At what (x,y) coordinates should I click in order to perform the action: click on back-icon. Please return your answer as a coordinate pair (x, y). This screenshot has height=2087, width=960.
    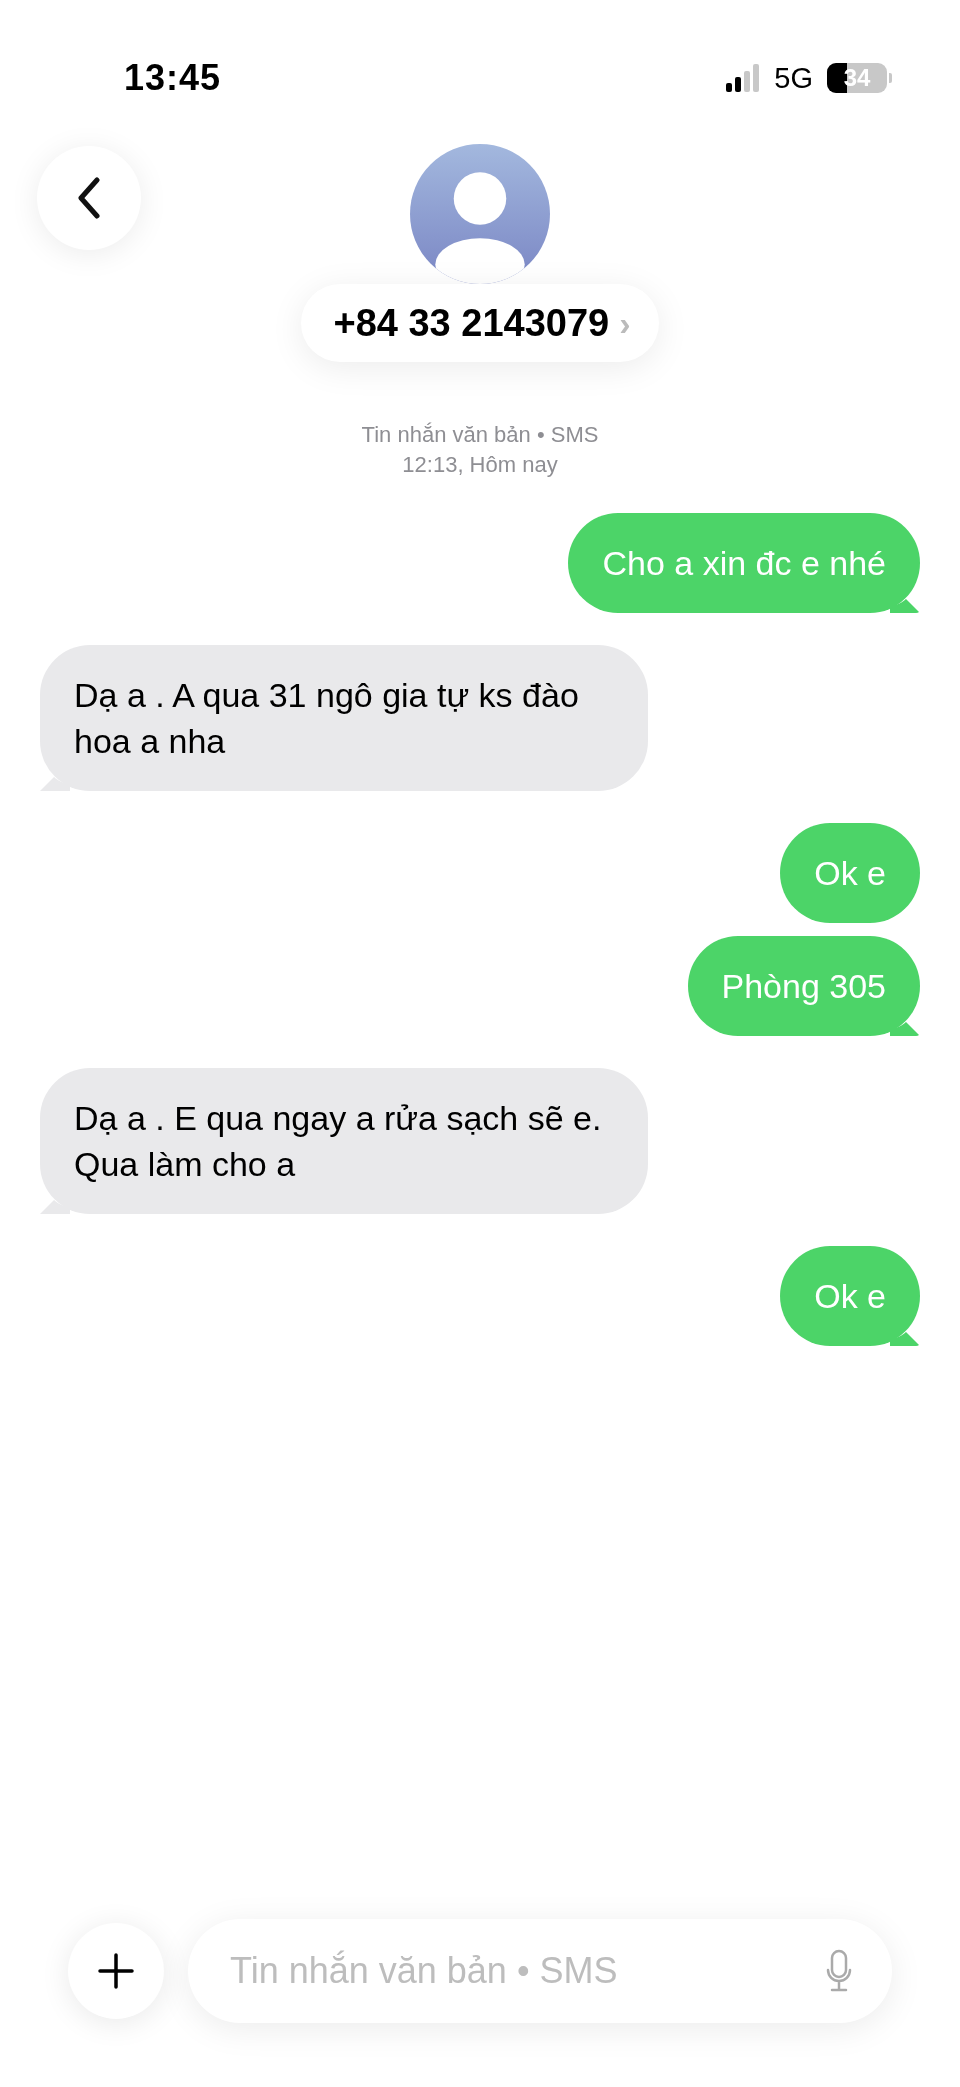
    Looking at the image, I should click on (89, 198).